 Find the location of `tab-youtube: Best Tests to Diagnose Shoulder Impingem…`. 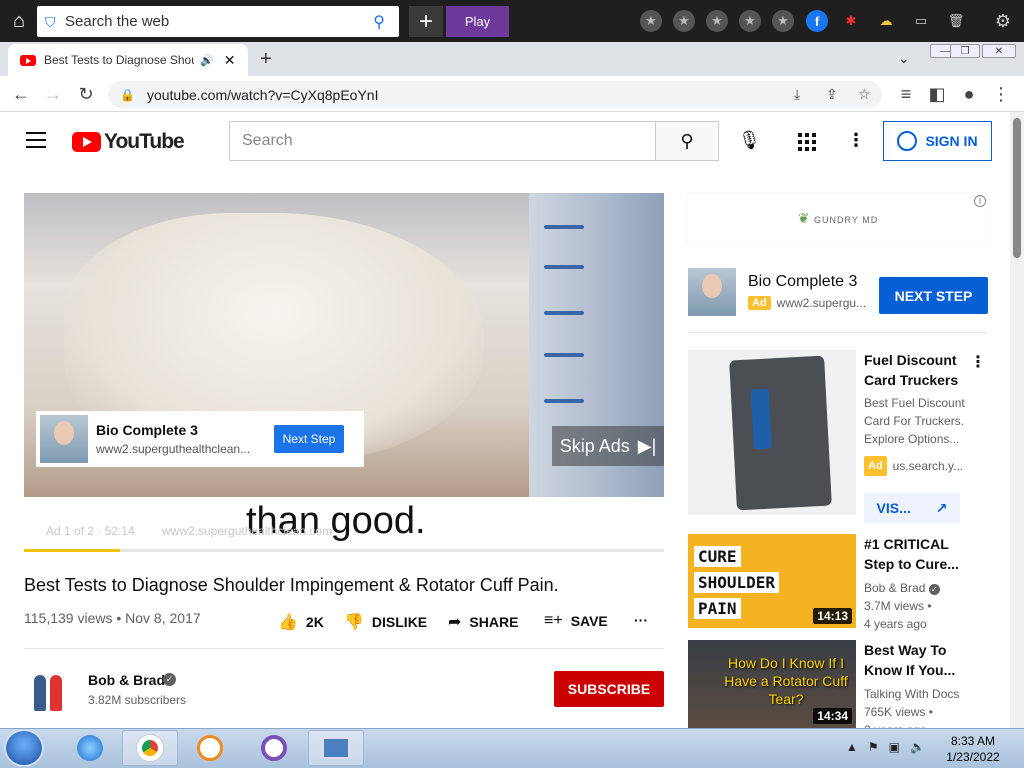

tab-youtube: Best Tests to Diagnose Shoulder Impingem… is located at coordinates (128, 60).